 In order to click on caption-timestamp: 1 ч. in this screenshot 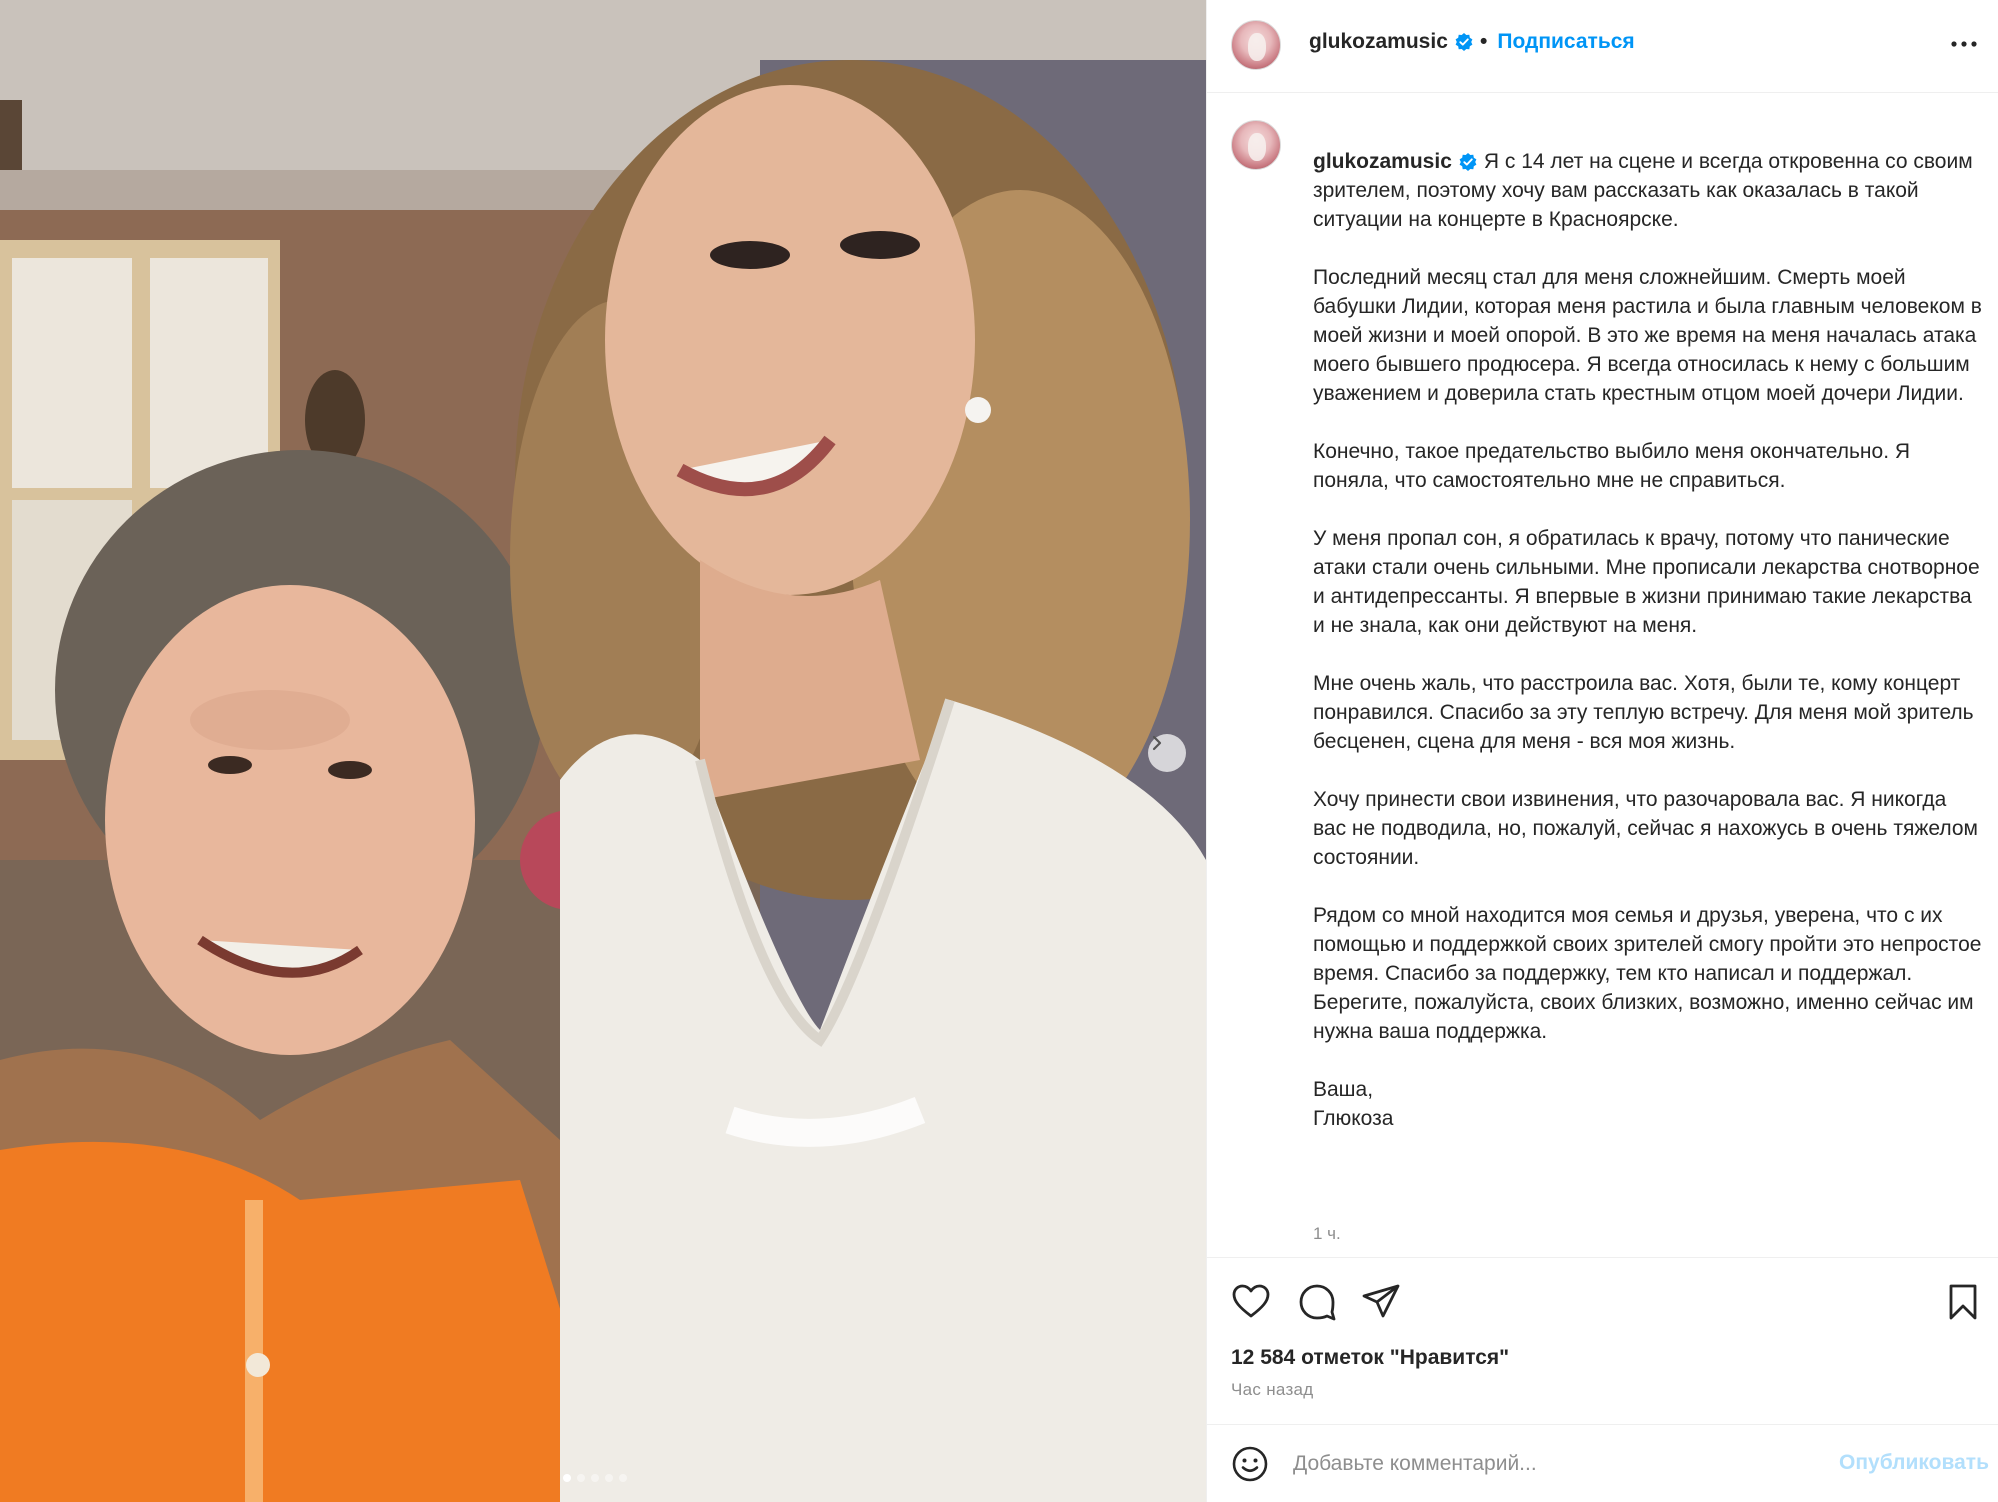, I will do `click(1327, 1234)`.